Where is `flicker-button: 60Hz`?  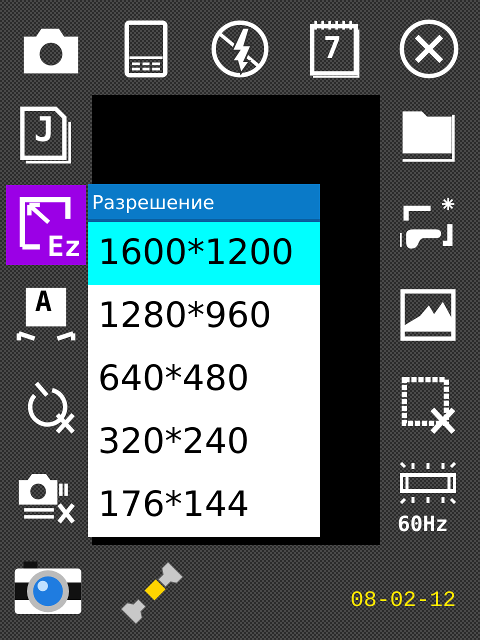
flicker-button: 60Hz is located at coordinates (428, 495).